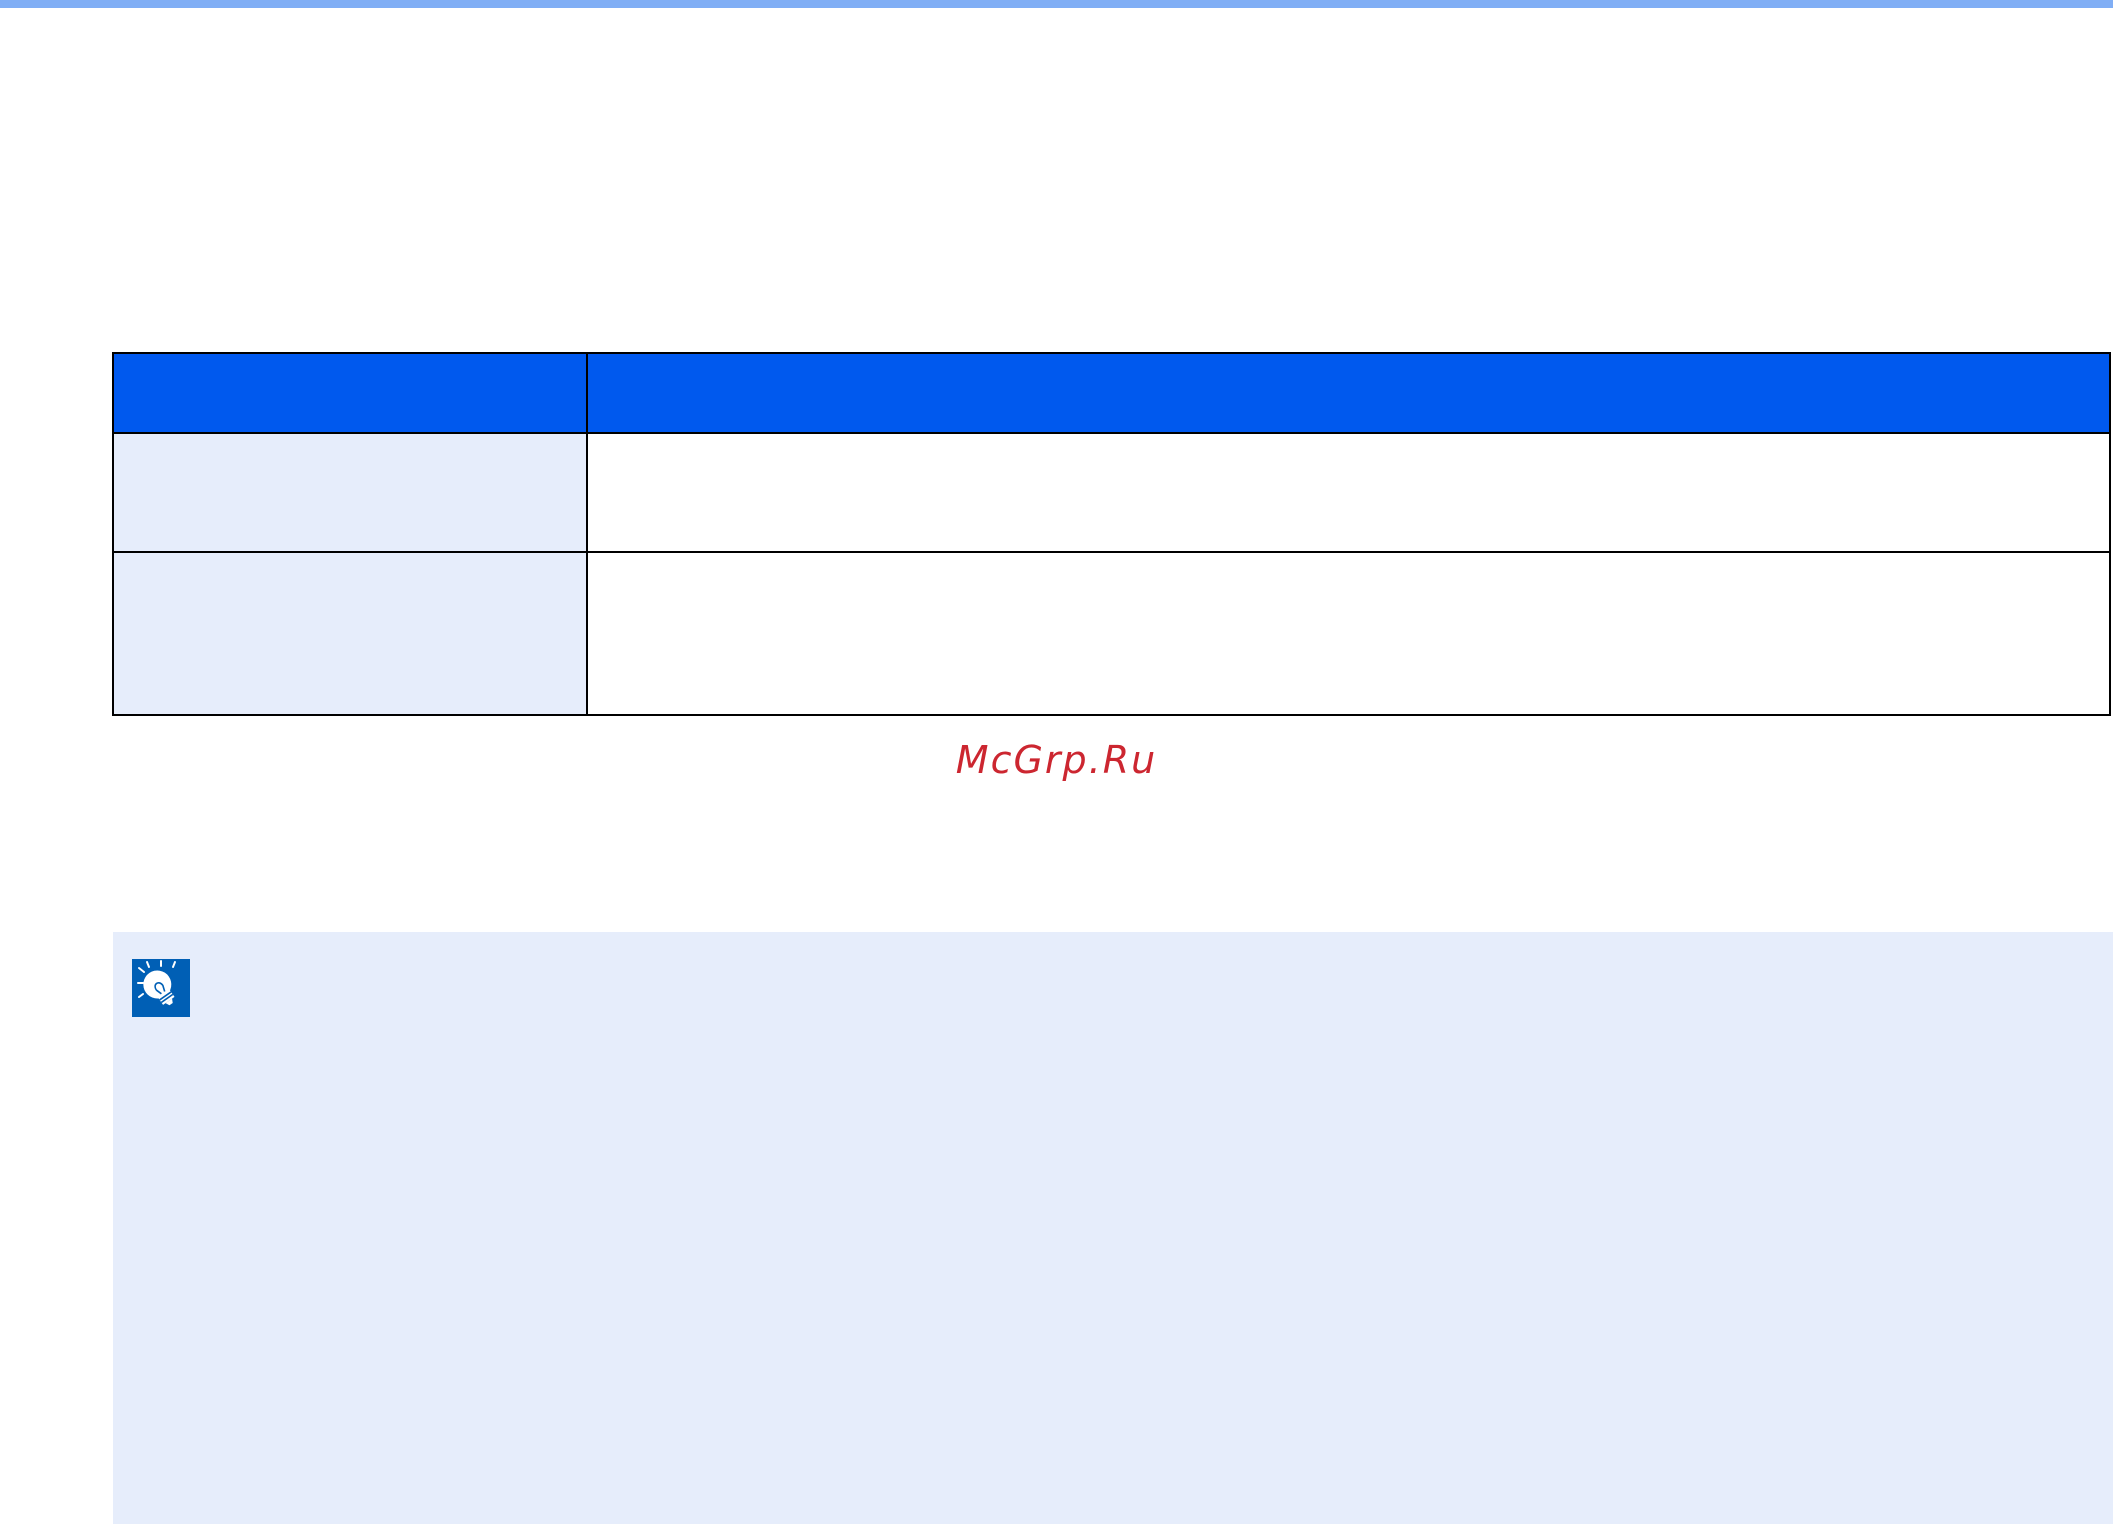 Image resolution: width=2113 pixels, height=1524 pixels. Describe the element at coordinates (1056, 760) in the screenshot. I see `watermark: McGrp.Ru` at that location.